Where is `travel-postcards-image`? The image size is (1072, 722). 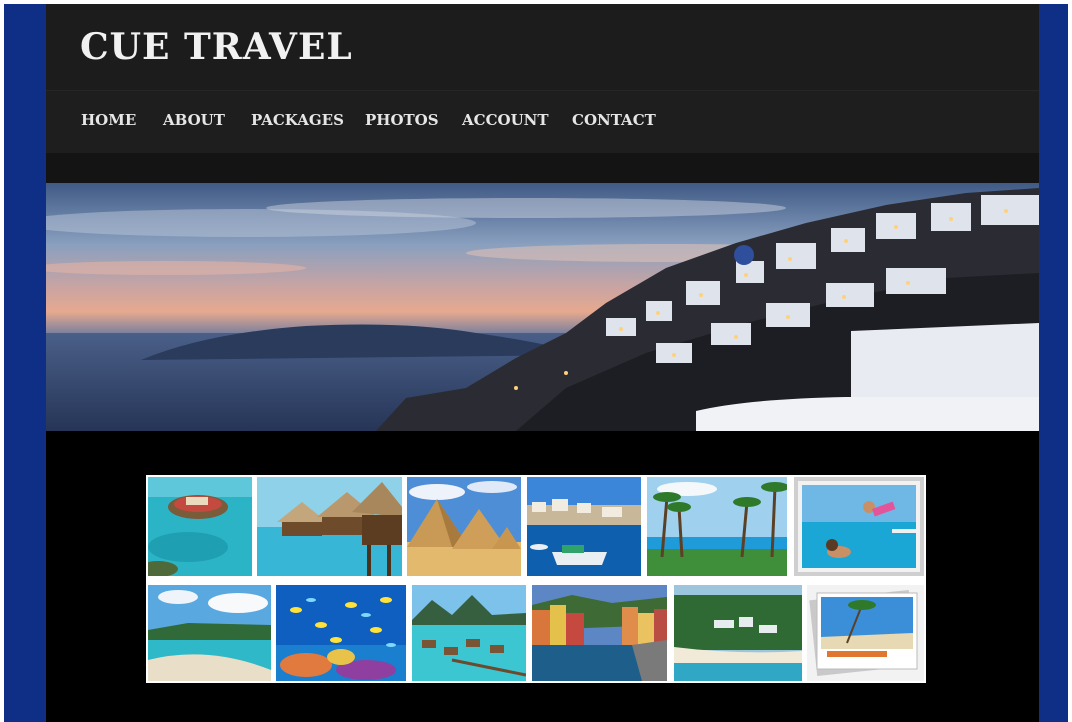
travel-postcards-image is located at coordinates (865, 633).